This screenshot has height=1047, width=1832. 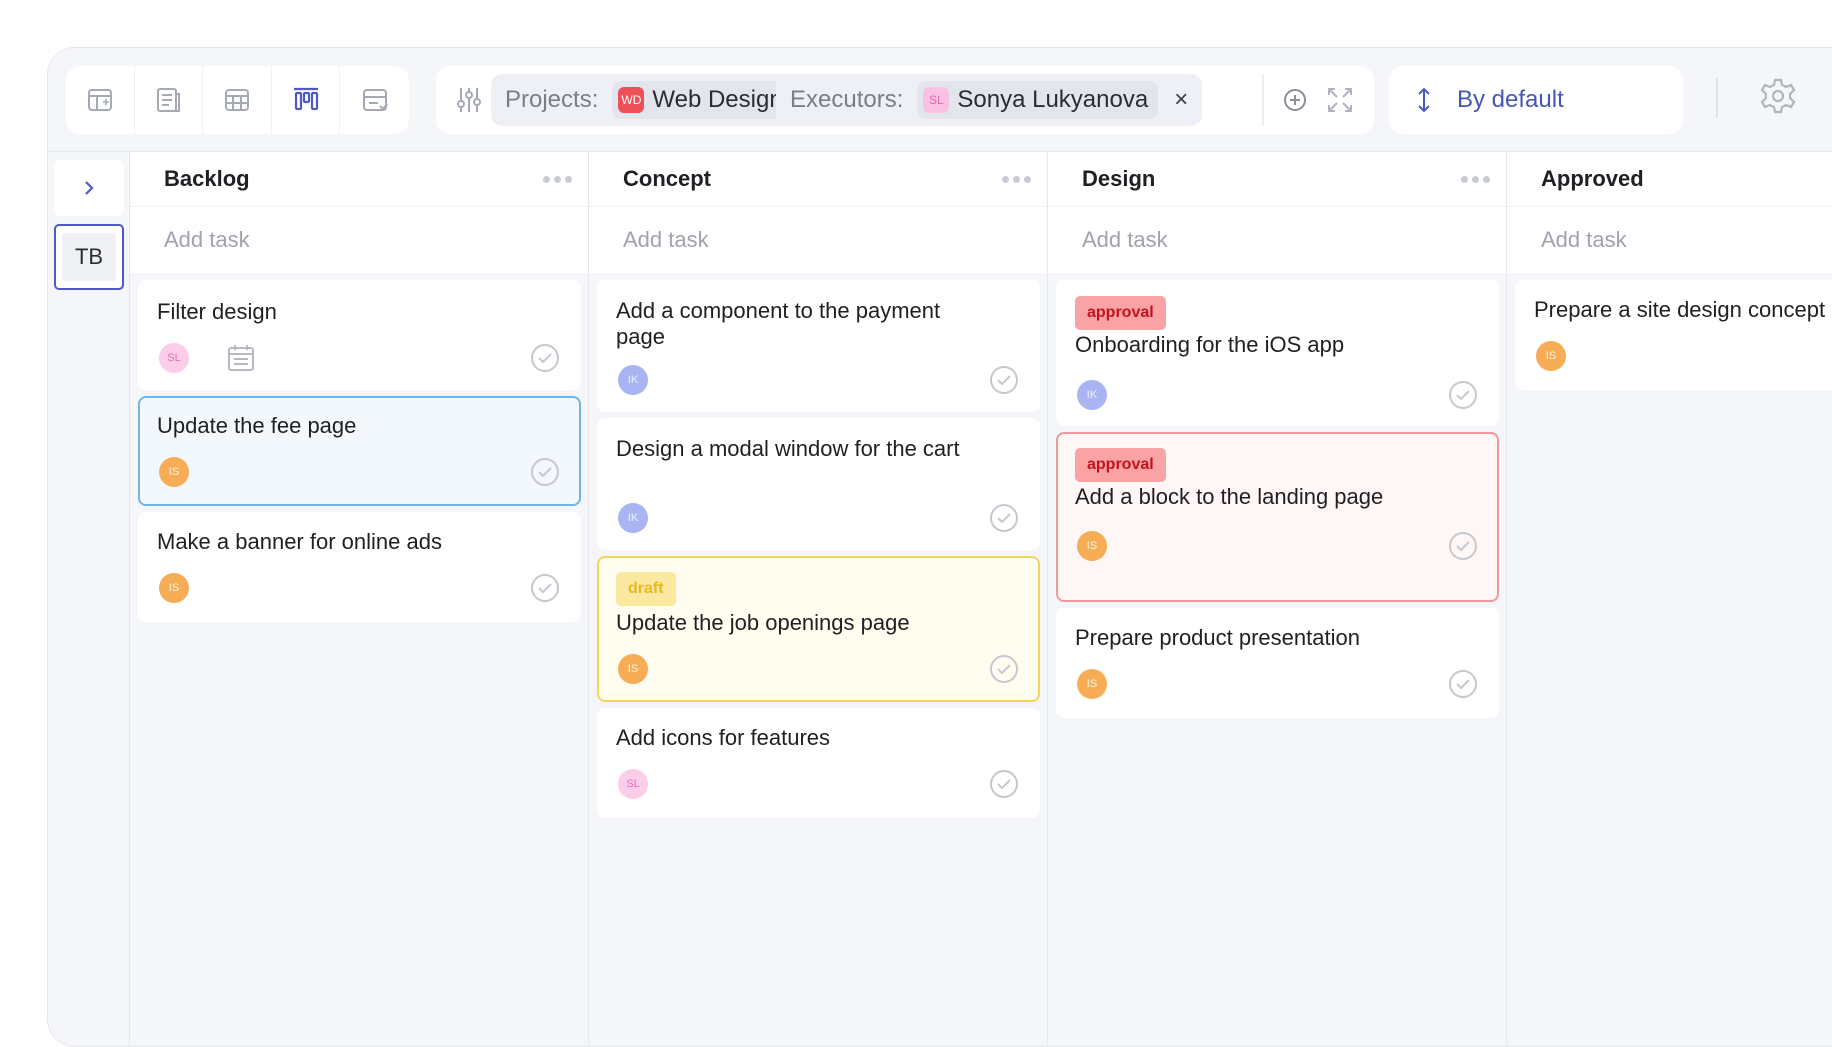 I want to click on task-title: Prepare a site design concept, so click(x=1680, y=309).